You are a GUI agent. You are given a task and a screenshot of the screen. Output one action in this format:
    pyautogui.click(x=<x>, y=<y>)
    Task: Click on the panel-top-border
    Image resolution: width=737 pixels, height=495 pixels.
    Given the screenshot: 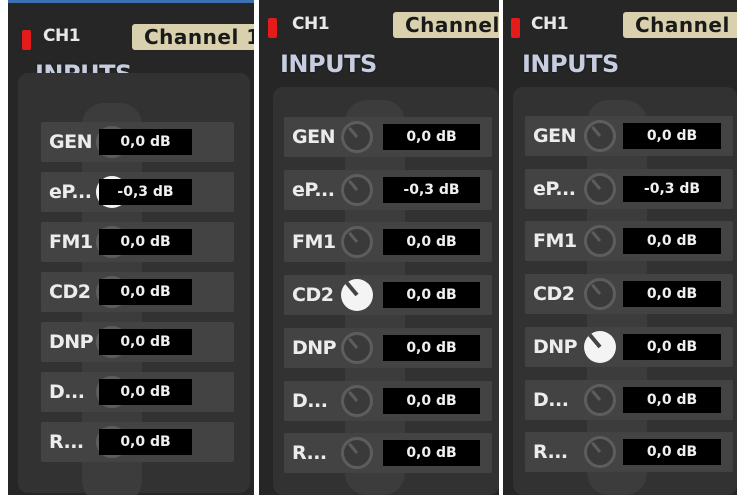 What is the action you would take?
    pyautogui.click(x=131, y=1)
    